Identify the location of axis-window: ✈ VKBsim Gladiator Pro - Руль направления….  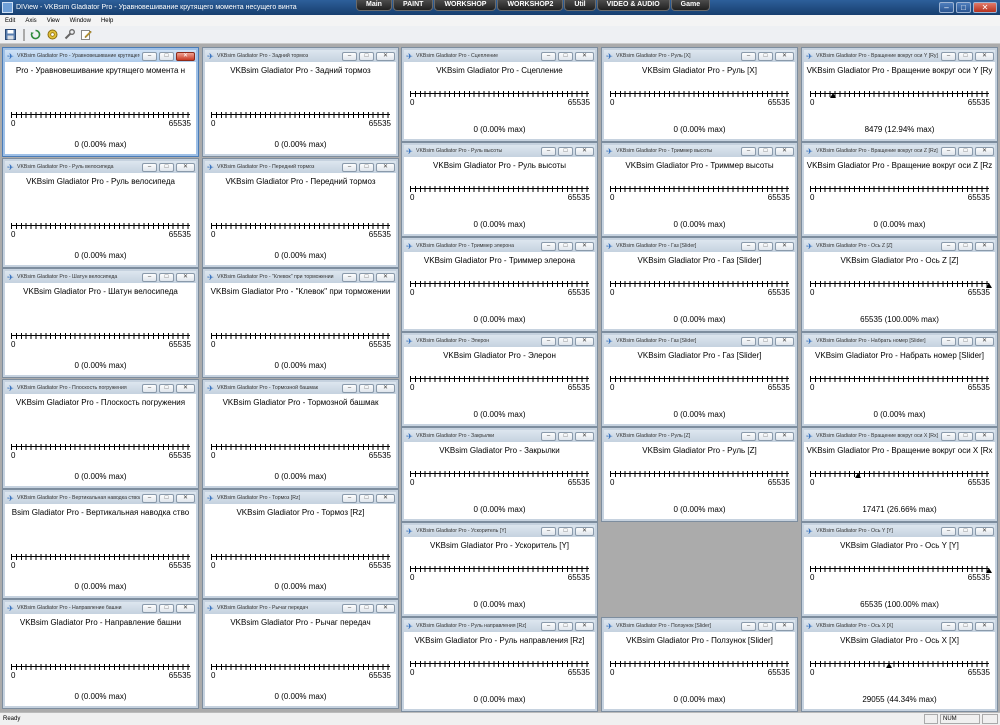
(499, 664).